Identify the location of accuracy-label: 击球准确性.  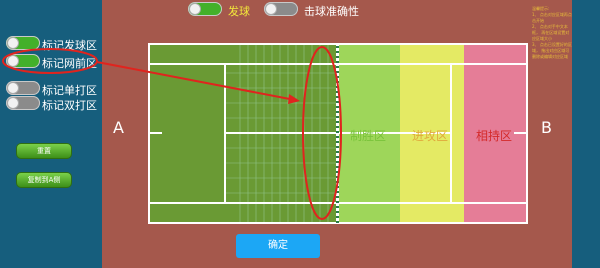
(331, 11).